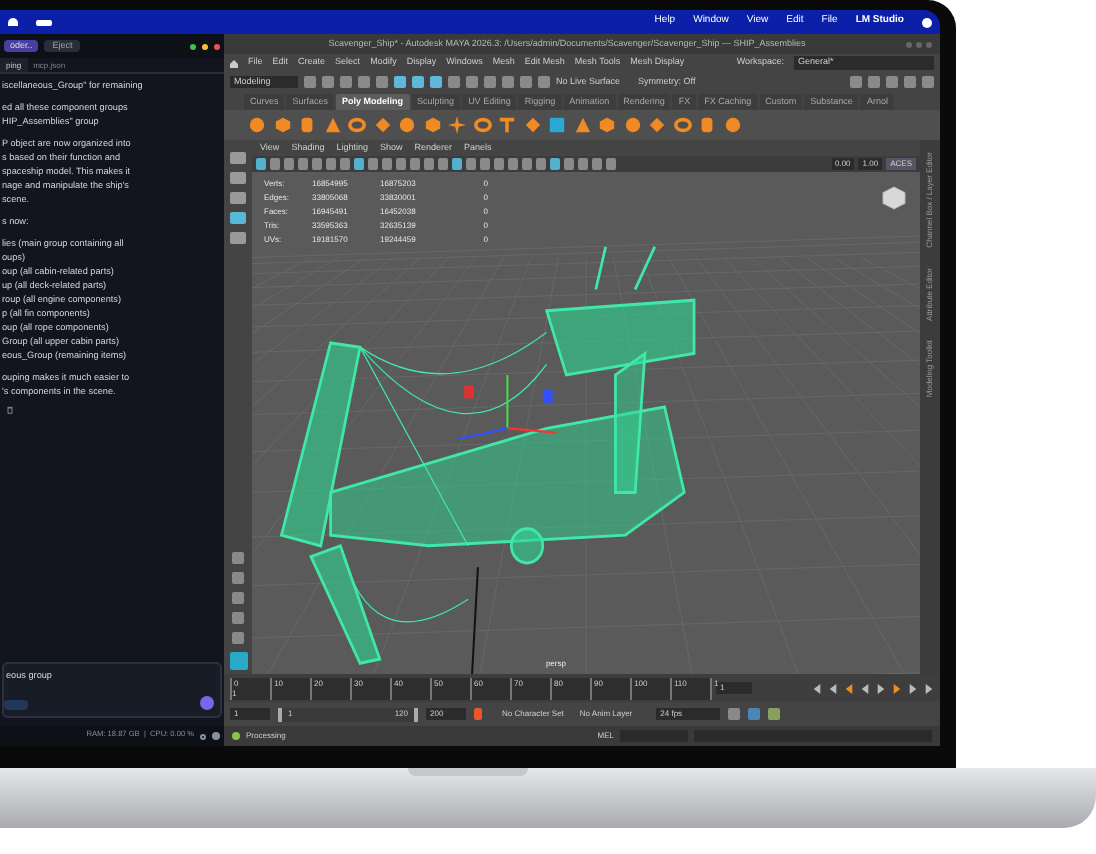 The image size is (1096, 854). I want to click on key-back-icon, so click(849, 688).